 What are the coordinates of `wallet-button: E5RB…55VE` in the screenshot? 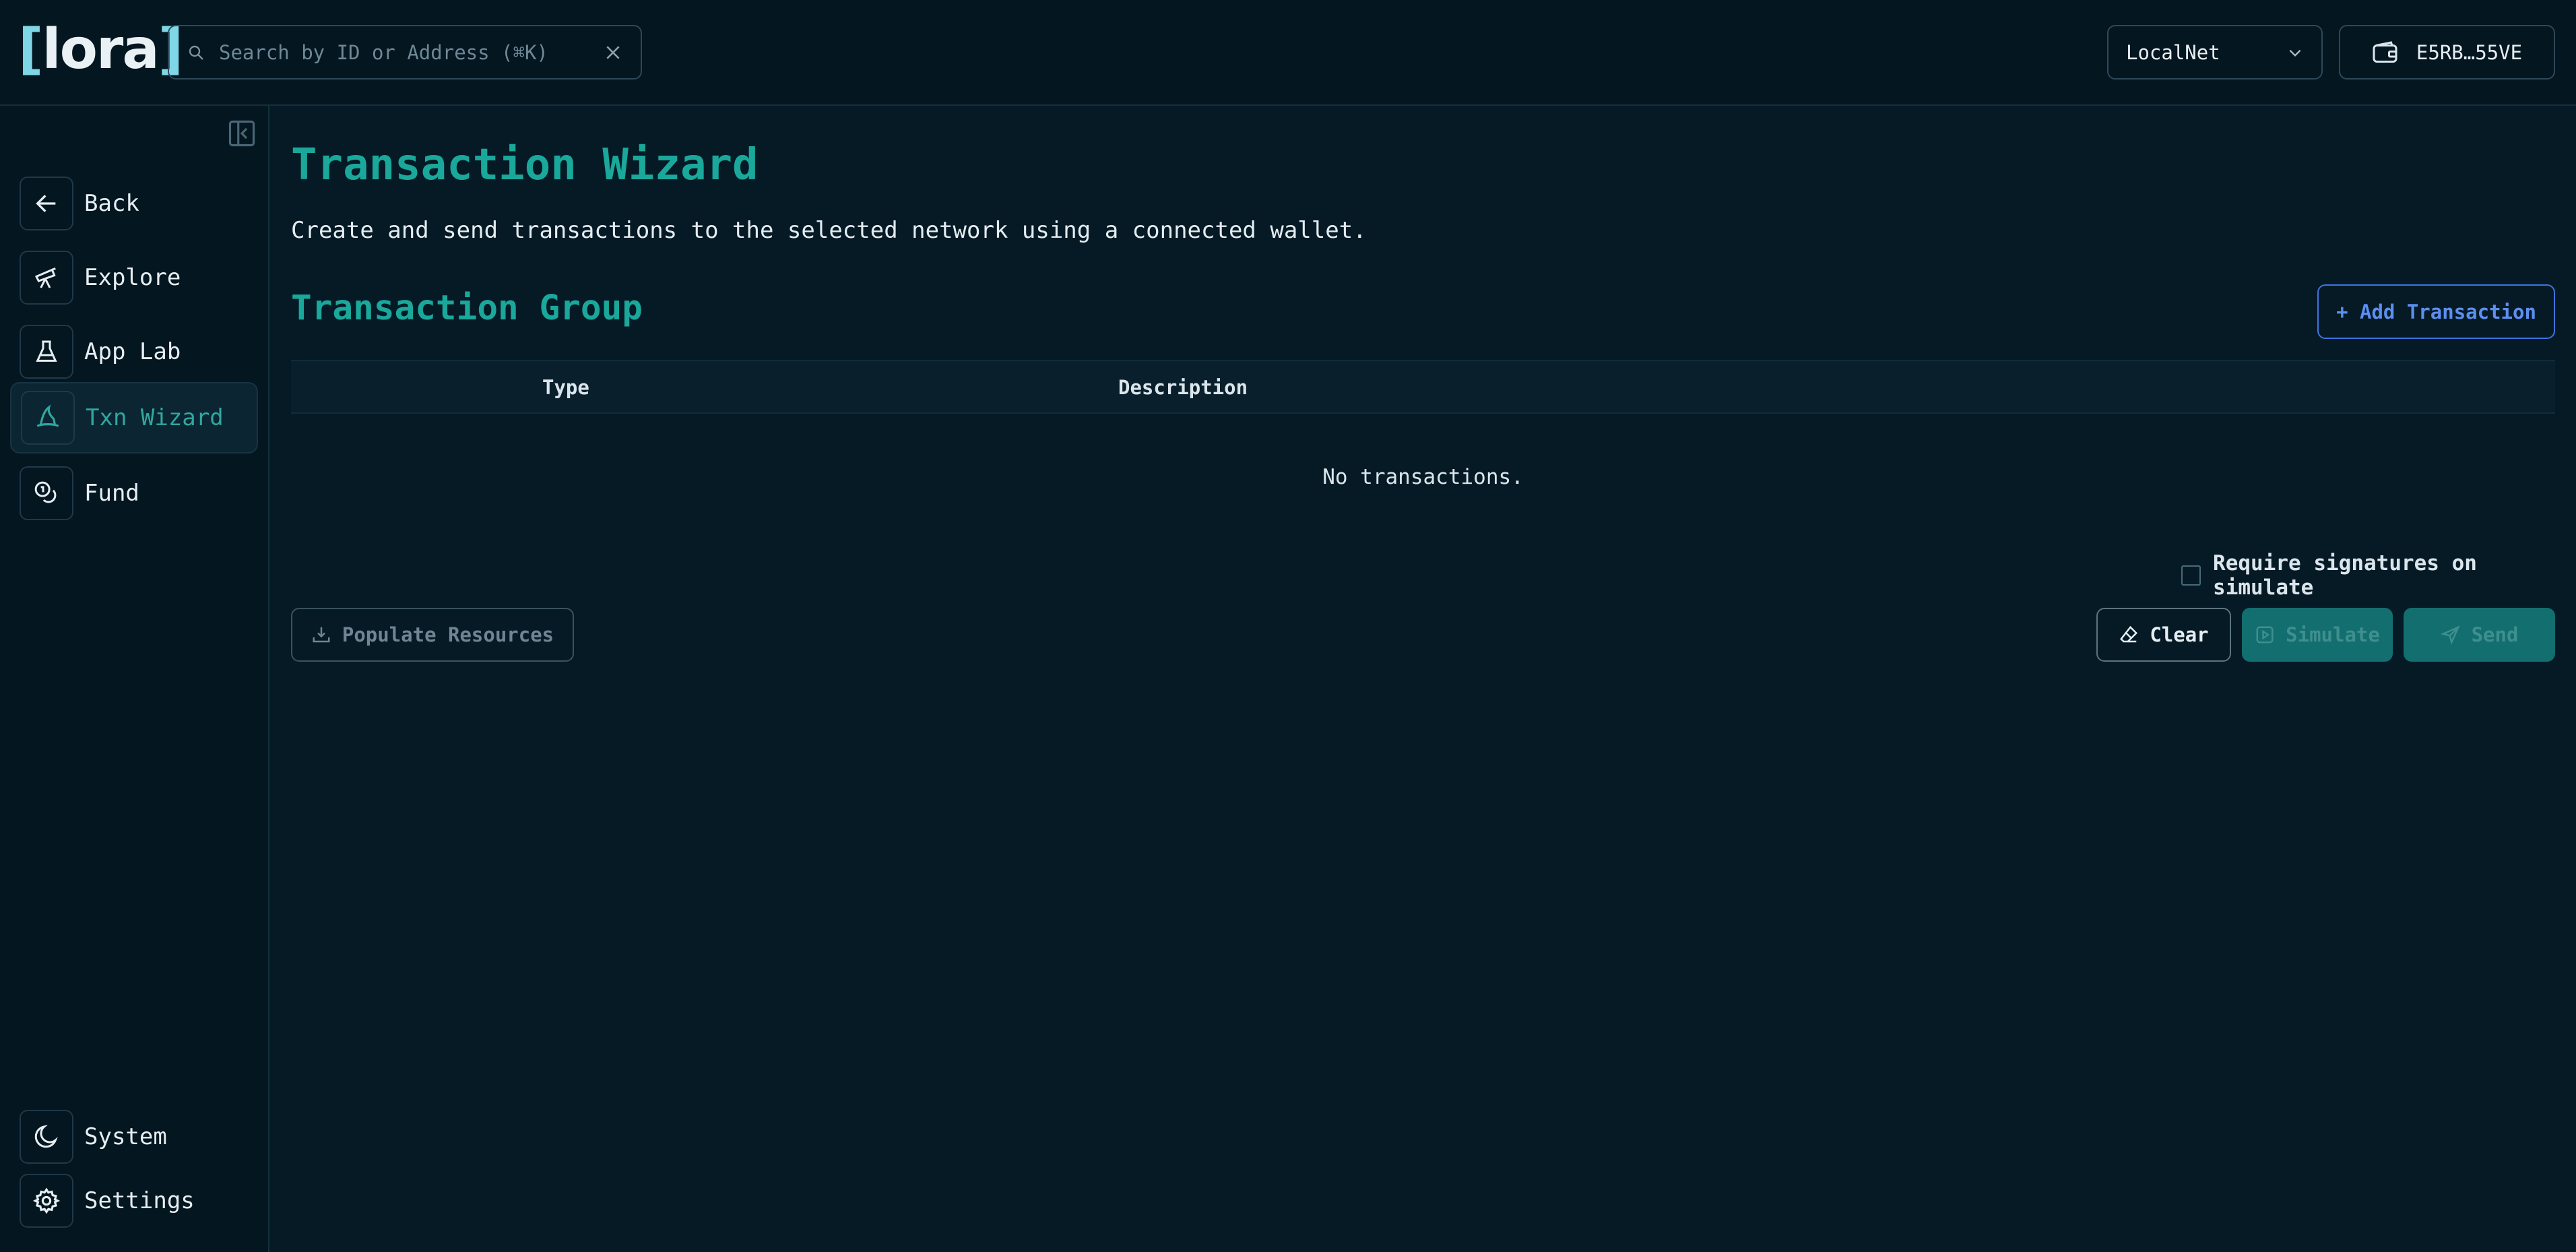 It's located at (2447, 52).